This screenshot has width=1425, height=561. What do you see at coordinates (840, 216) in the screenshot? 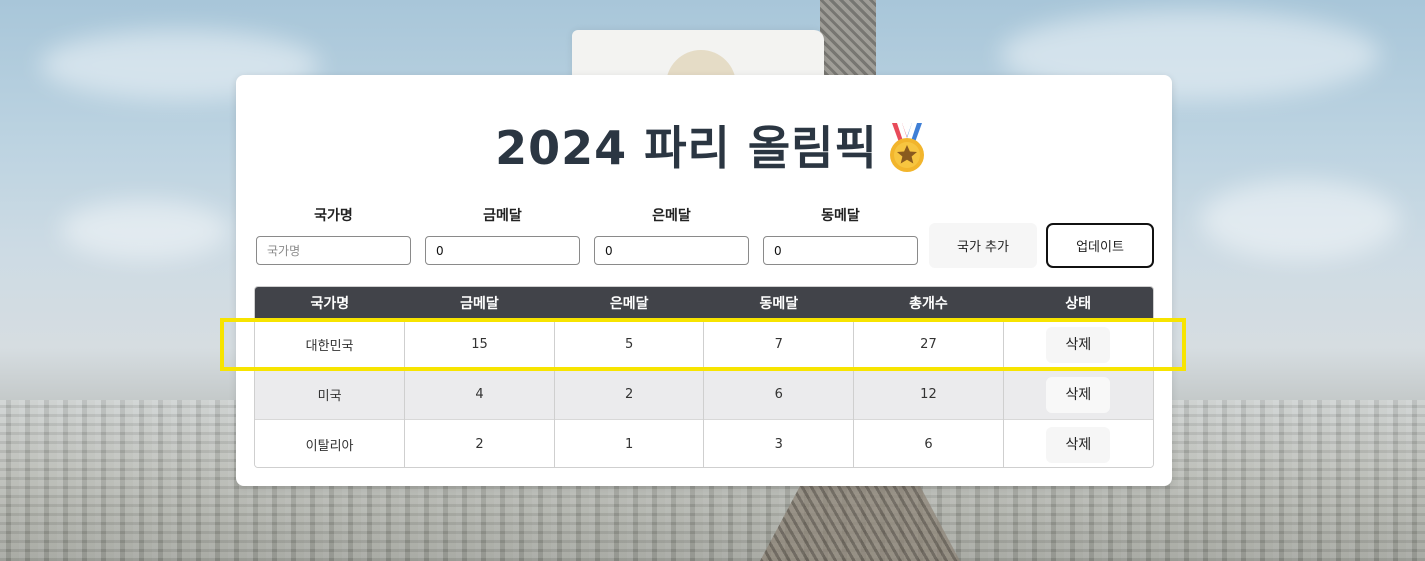
I see `bronze-label: 동메달` at bounding box center [840, 216].